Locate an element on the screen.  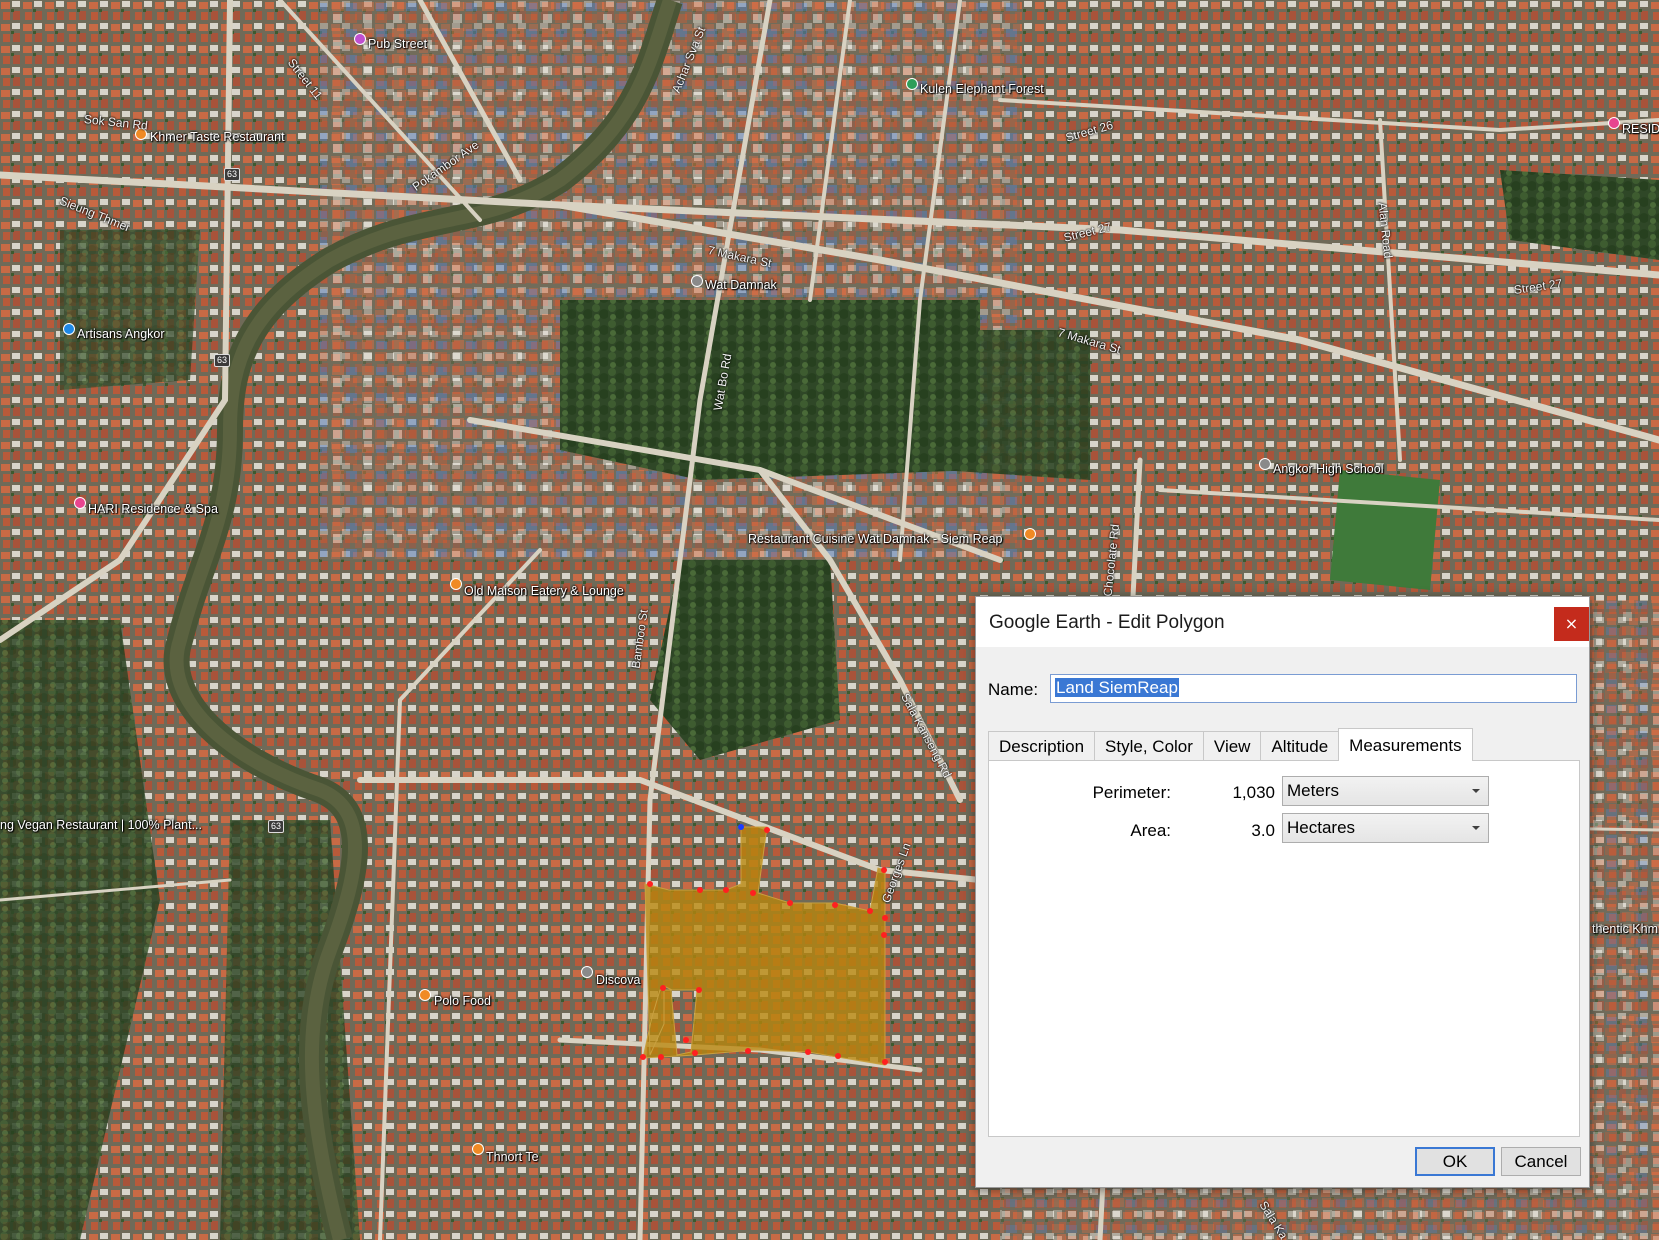
office-icon is located at coordinates (587, 972).